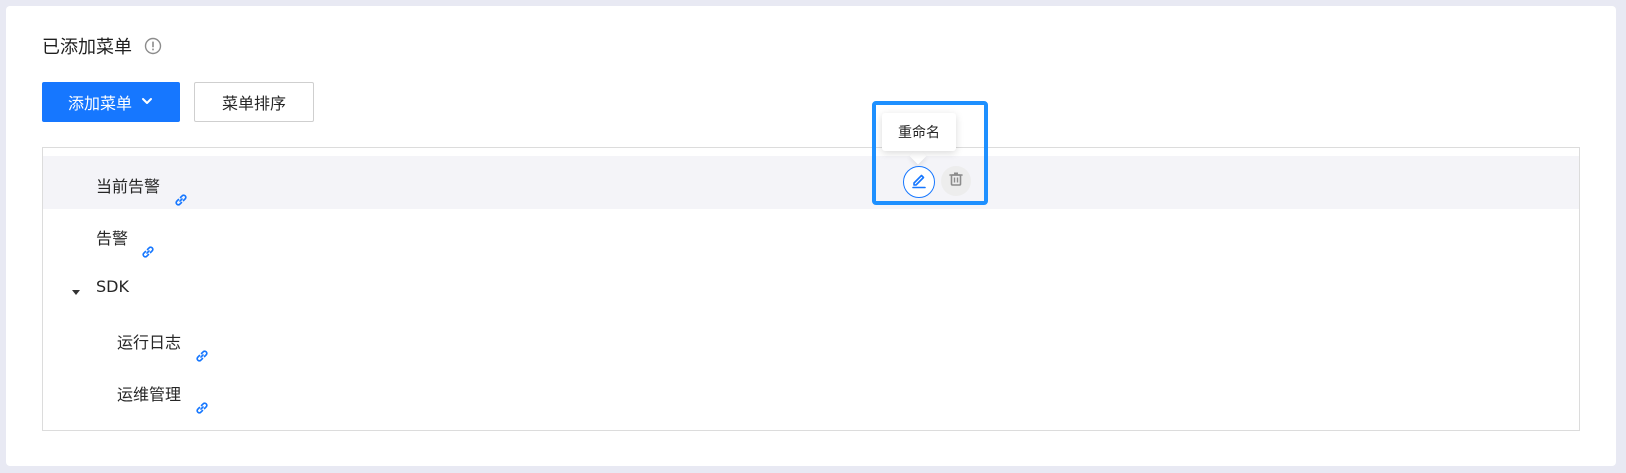 The height and width of the screenshot is (473, 1626). Describe the element at coordinates (149, 394) in the screenshot. I see `tree-item-label: 运维管理` at that location.